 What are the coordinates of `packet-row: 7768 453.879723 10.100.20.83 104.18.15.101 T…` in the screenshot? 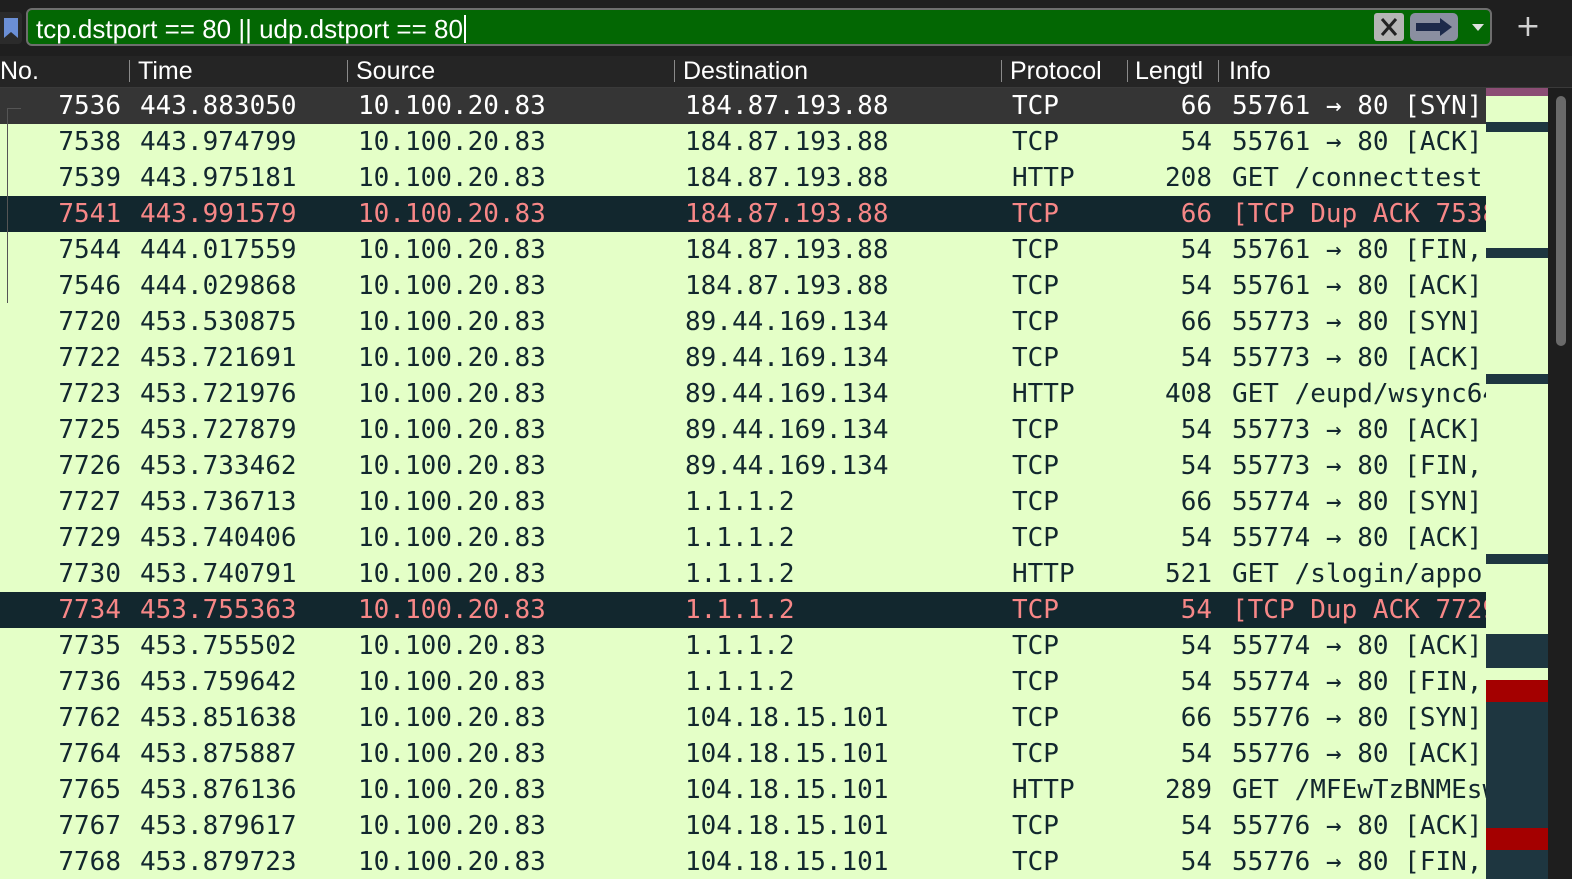 It's located at (743, 861).